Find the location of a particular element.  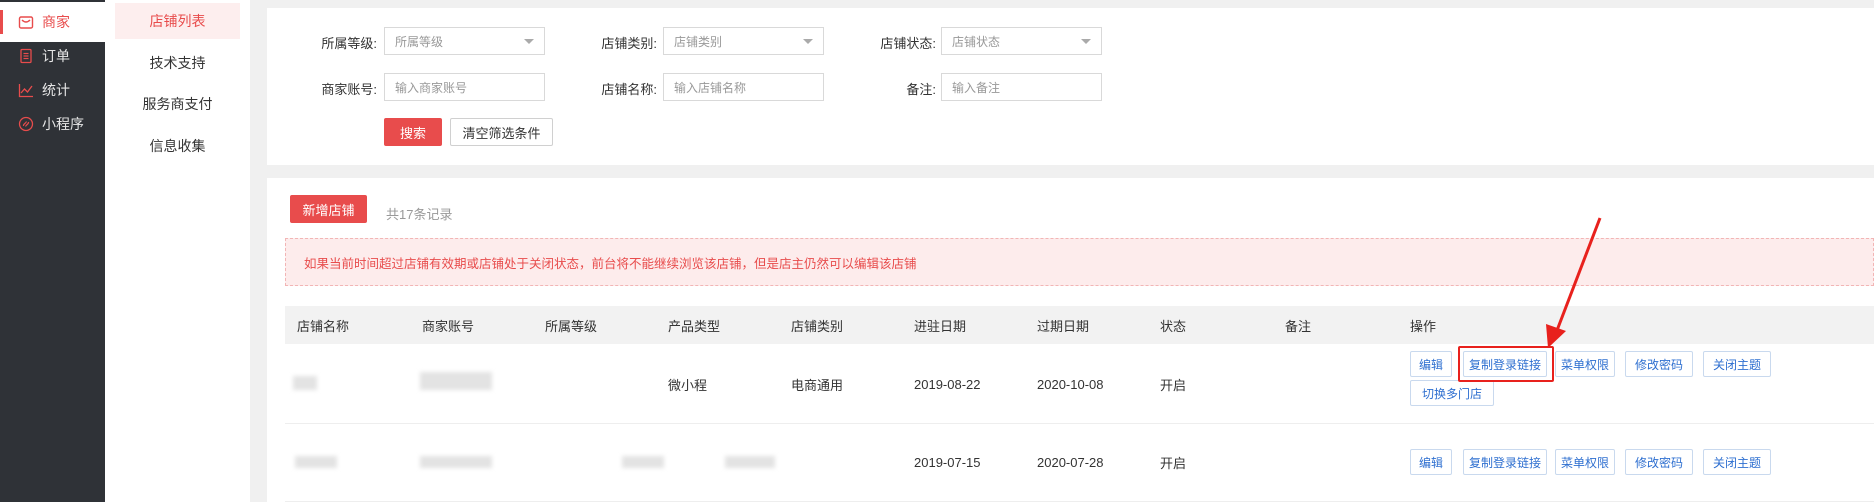

nav-item-miniprogram: 小程序 is located at coordinates (52, 124).